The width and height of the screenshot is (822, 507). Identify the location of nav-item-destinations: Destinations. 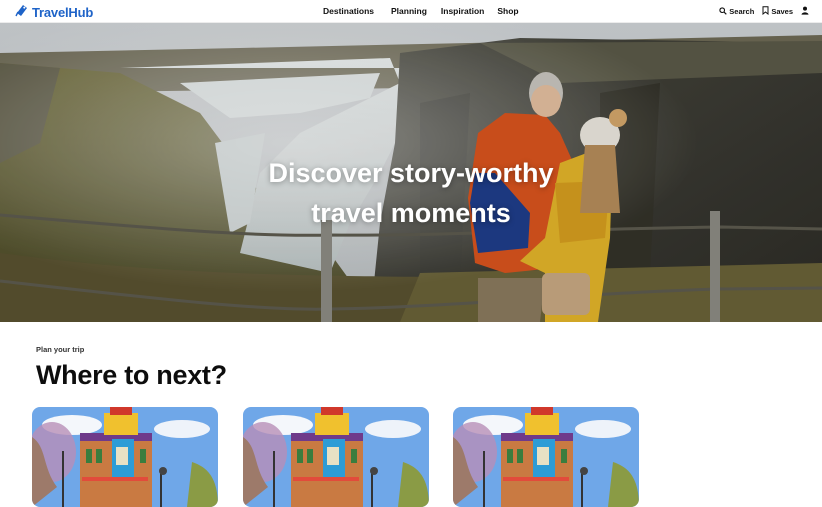
(348, 11).